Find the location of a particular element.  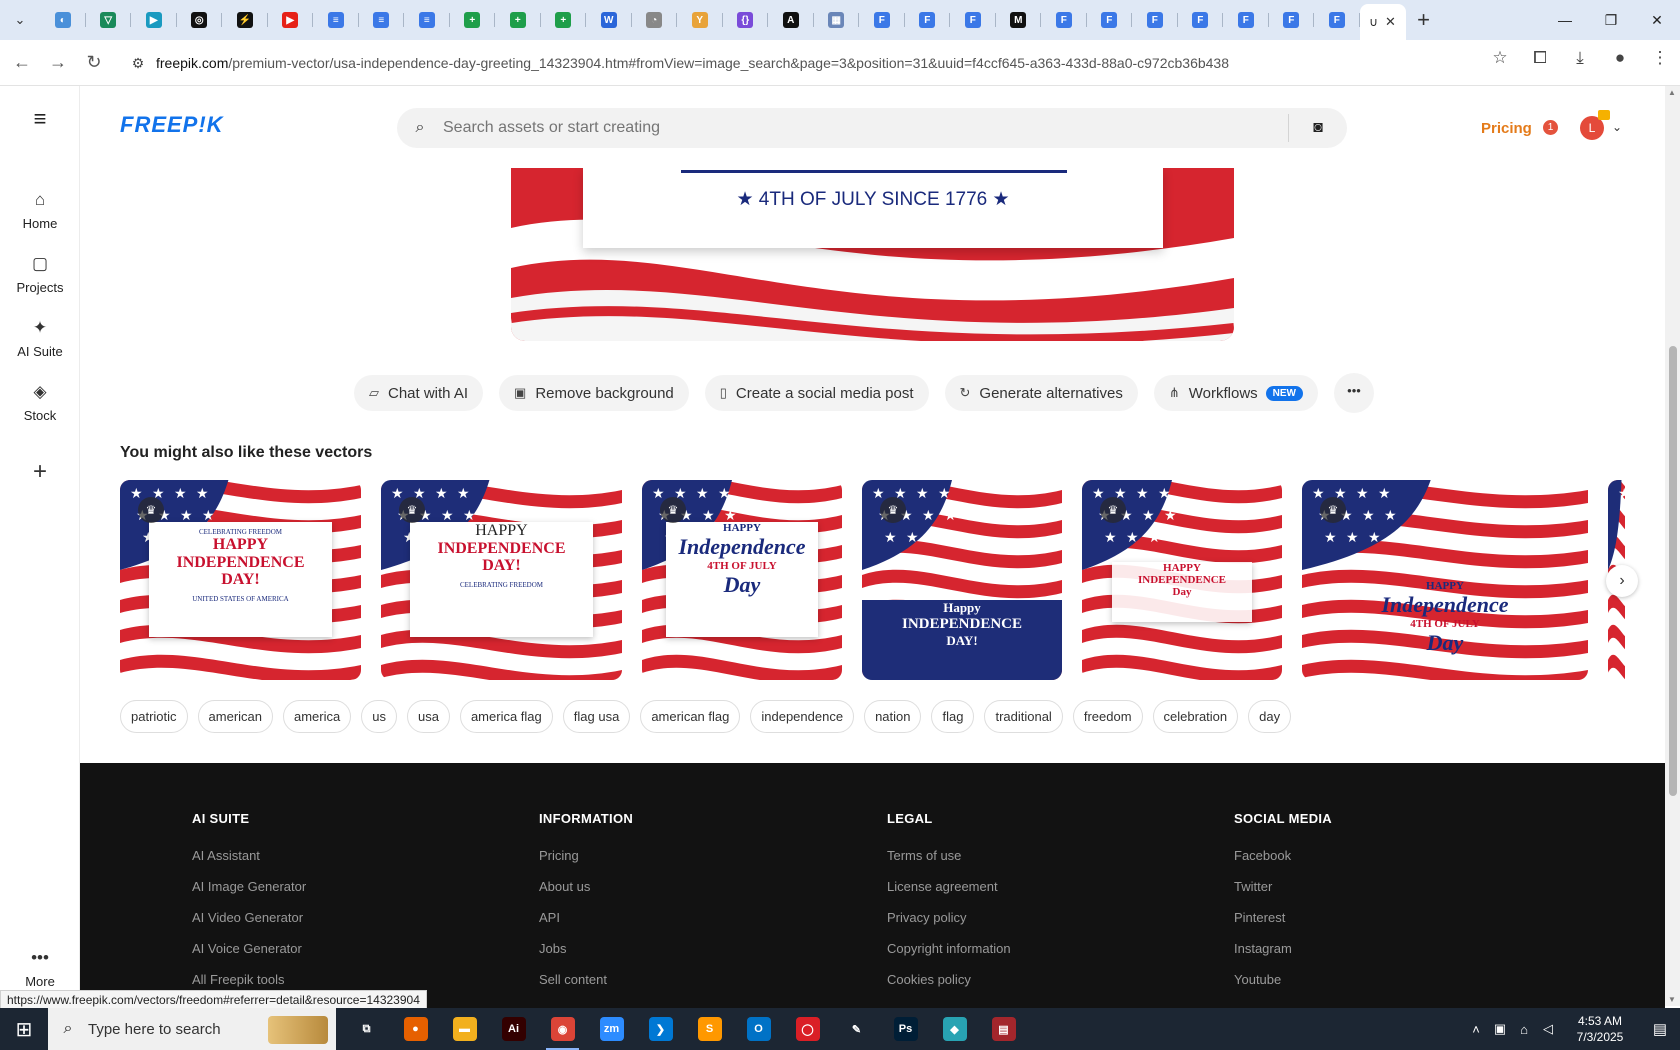

notification-center-icon: ▤ is located at coordinates (1660, 1029).